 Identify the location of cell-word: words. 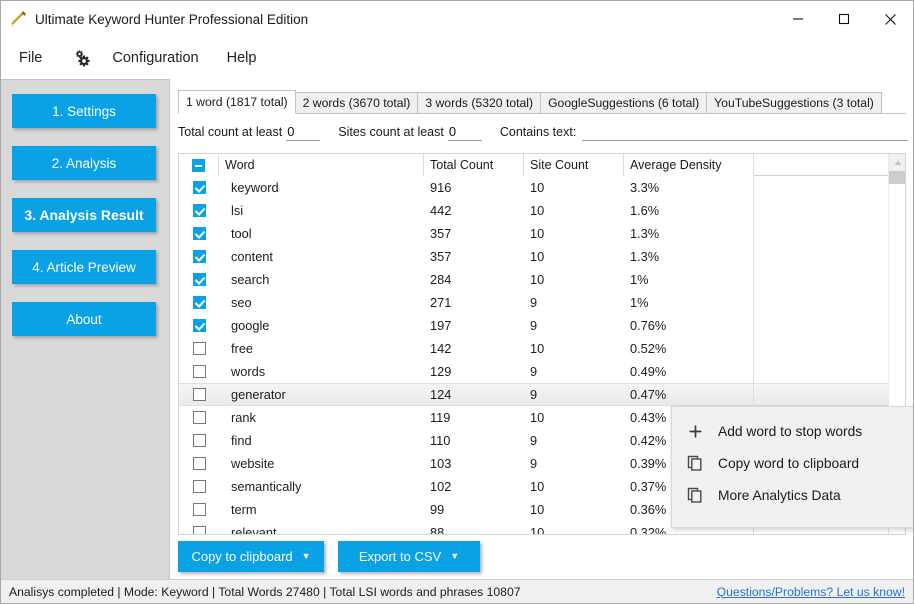
(248, 371).